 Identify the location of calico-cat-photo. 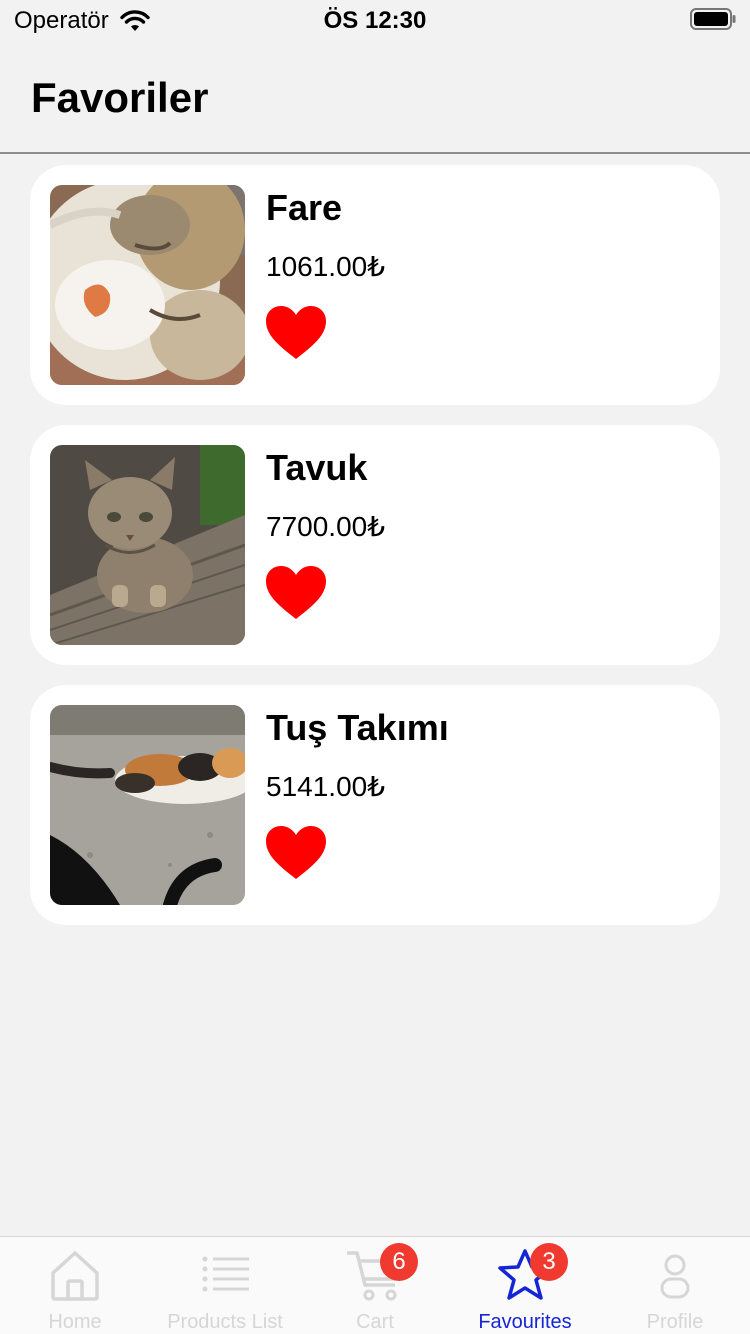
(147, 805).